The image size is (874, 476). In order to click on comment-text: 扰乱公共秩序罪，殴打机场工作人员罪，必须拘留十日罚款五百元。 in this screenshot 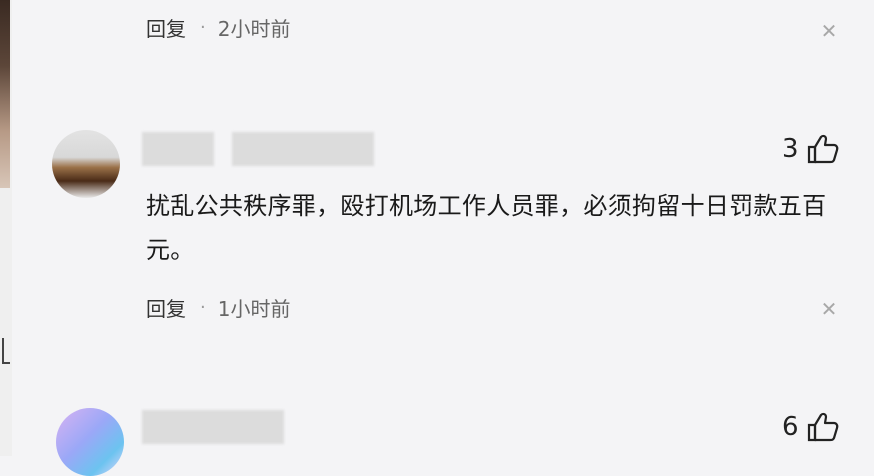, I will do `click(486, 228)`.